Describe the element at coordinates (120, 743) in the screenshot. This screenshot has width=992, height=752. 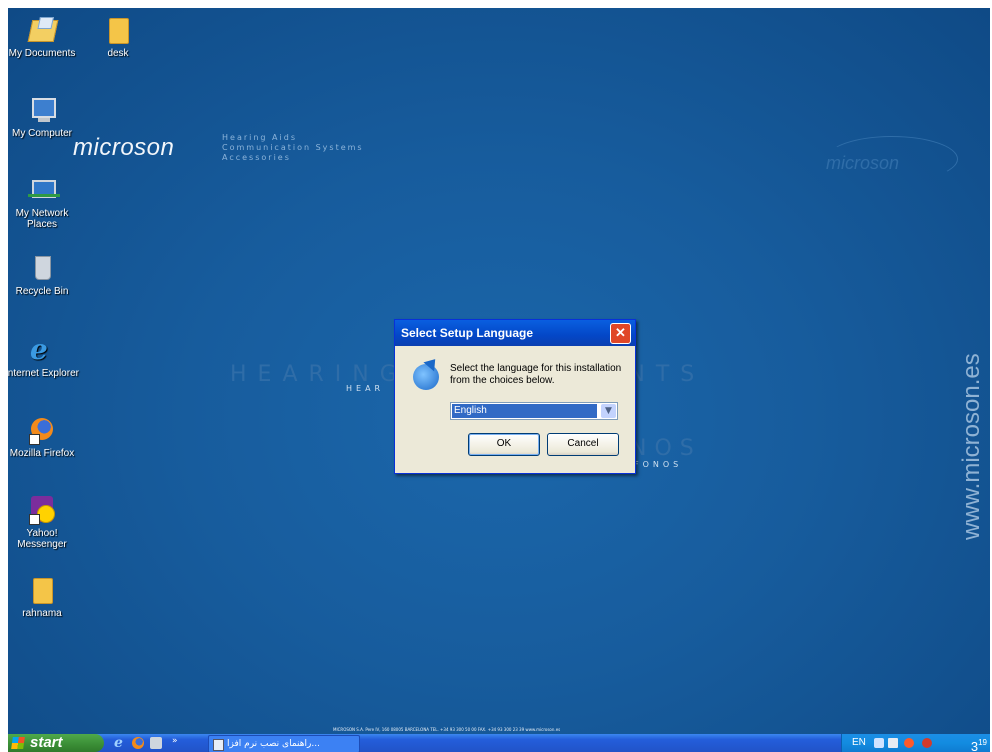
I see `quicklaunch-ie-icon: e` at that location.